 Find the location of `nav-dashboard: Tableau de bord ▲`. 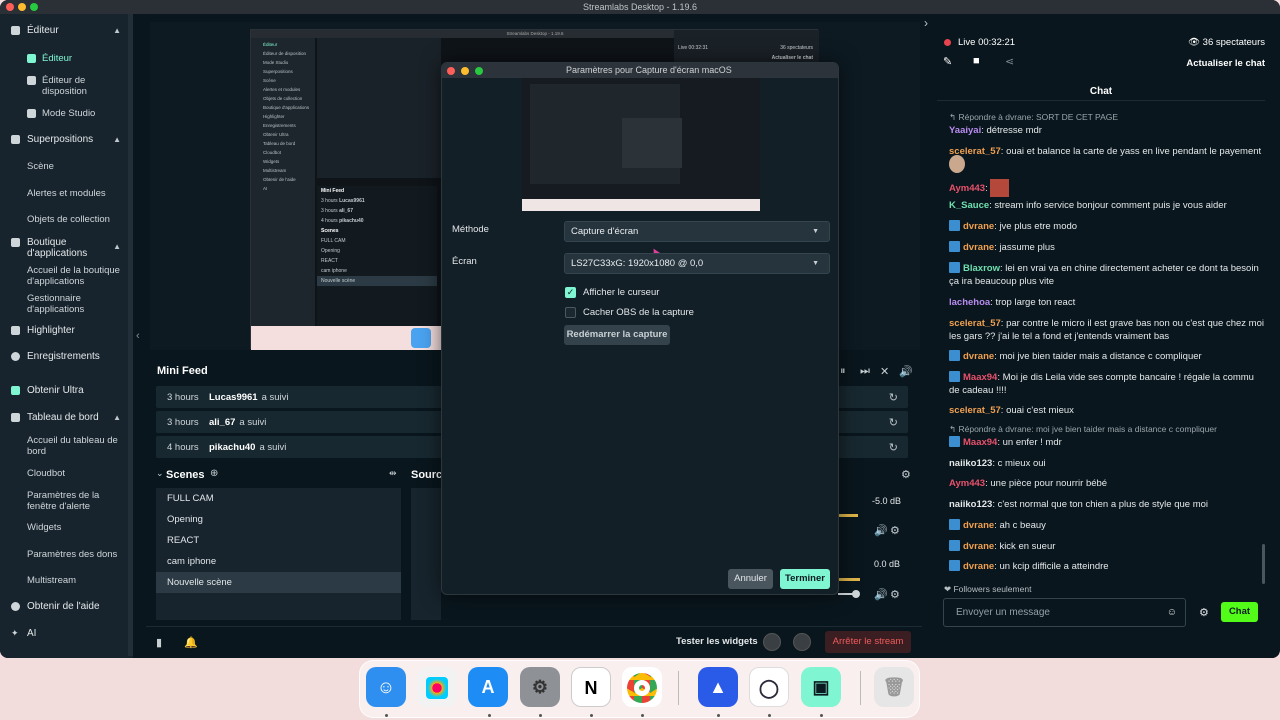

nav-dashboard: Tableau de bord ▲ is located at coordinates (66, 417).